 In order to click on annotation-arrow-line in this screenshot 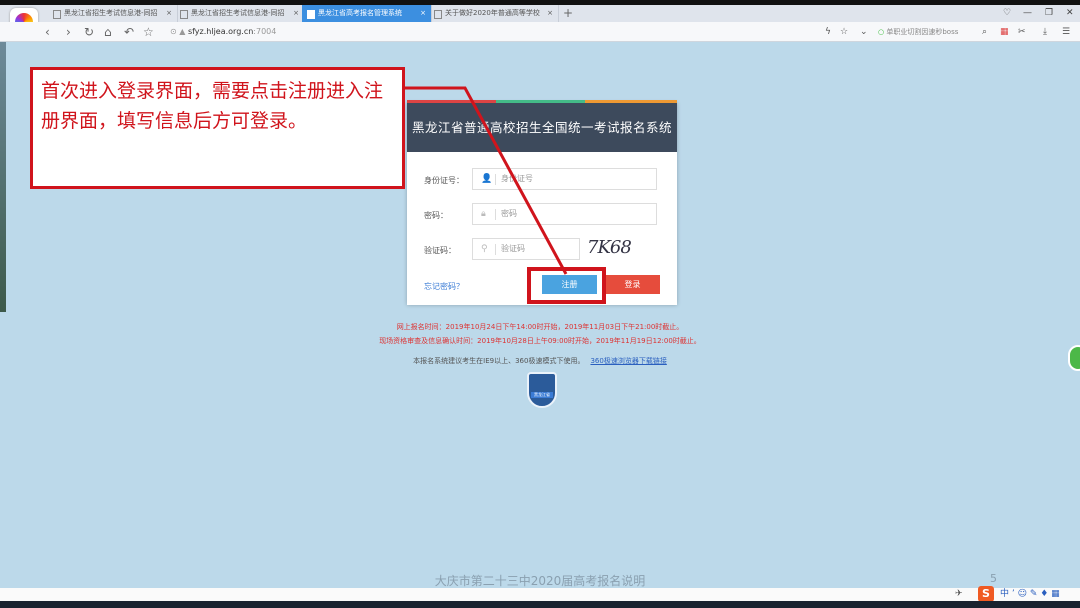, I will do `click(486, 180)`.